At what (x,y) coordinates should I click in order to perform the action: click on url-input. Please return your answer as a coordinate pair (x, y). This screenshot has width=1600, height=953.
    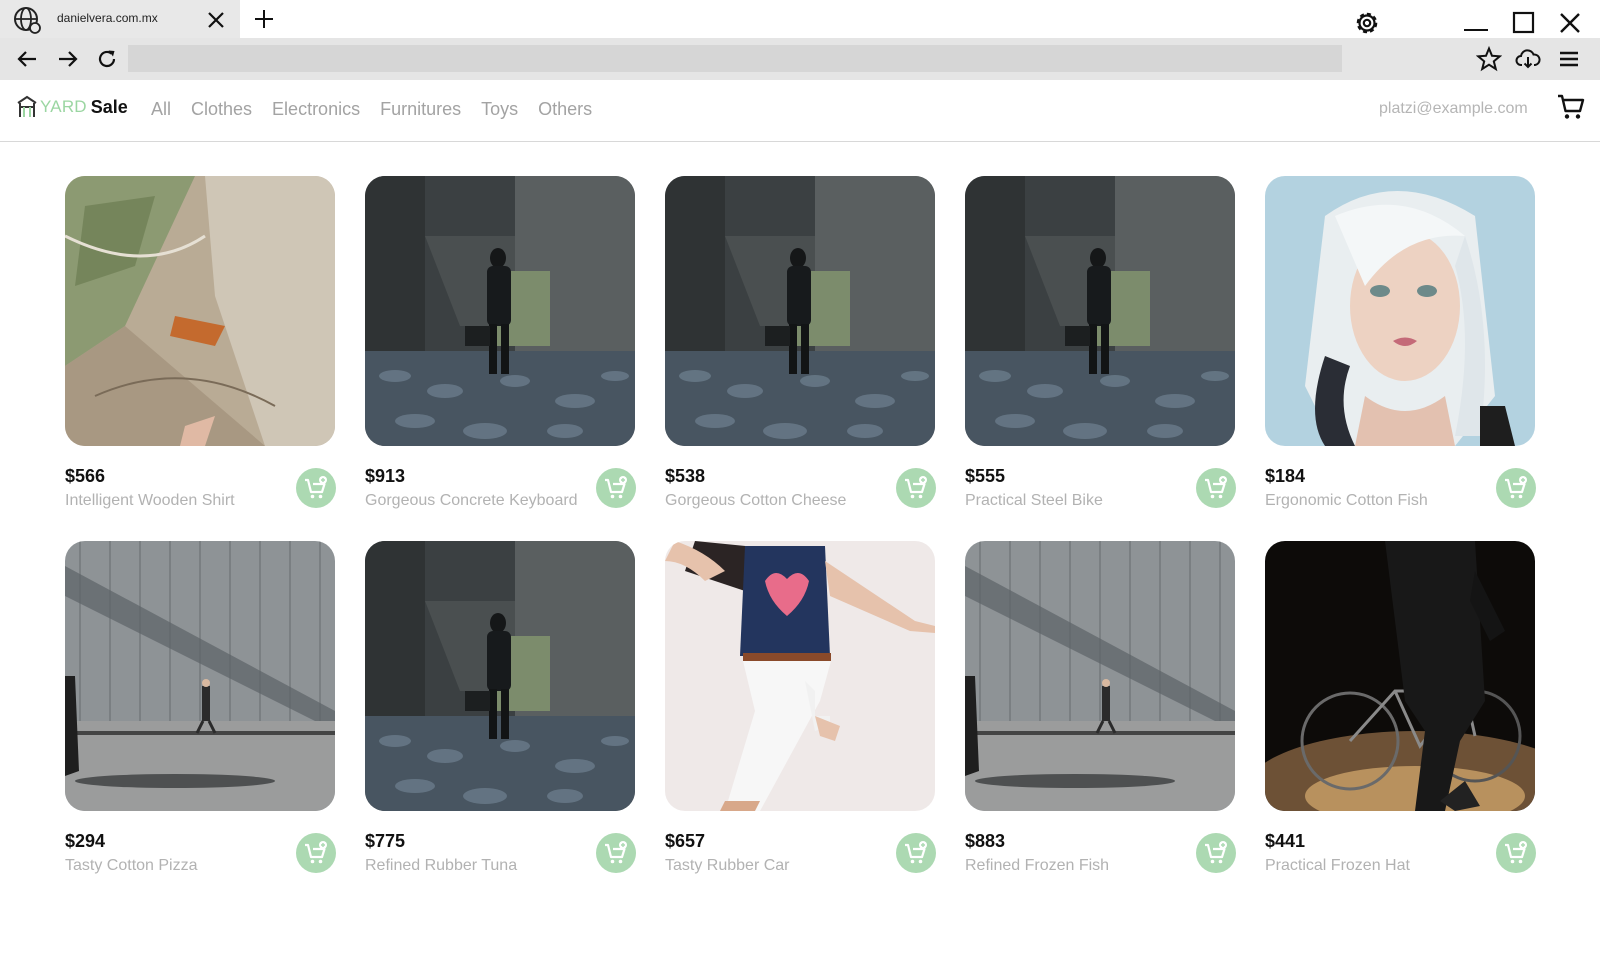
    Looking at the image, I should click on (735, 58).